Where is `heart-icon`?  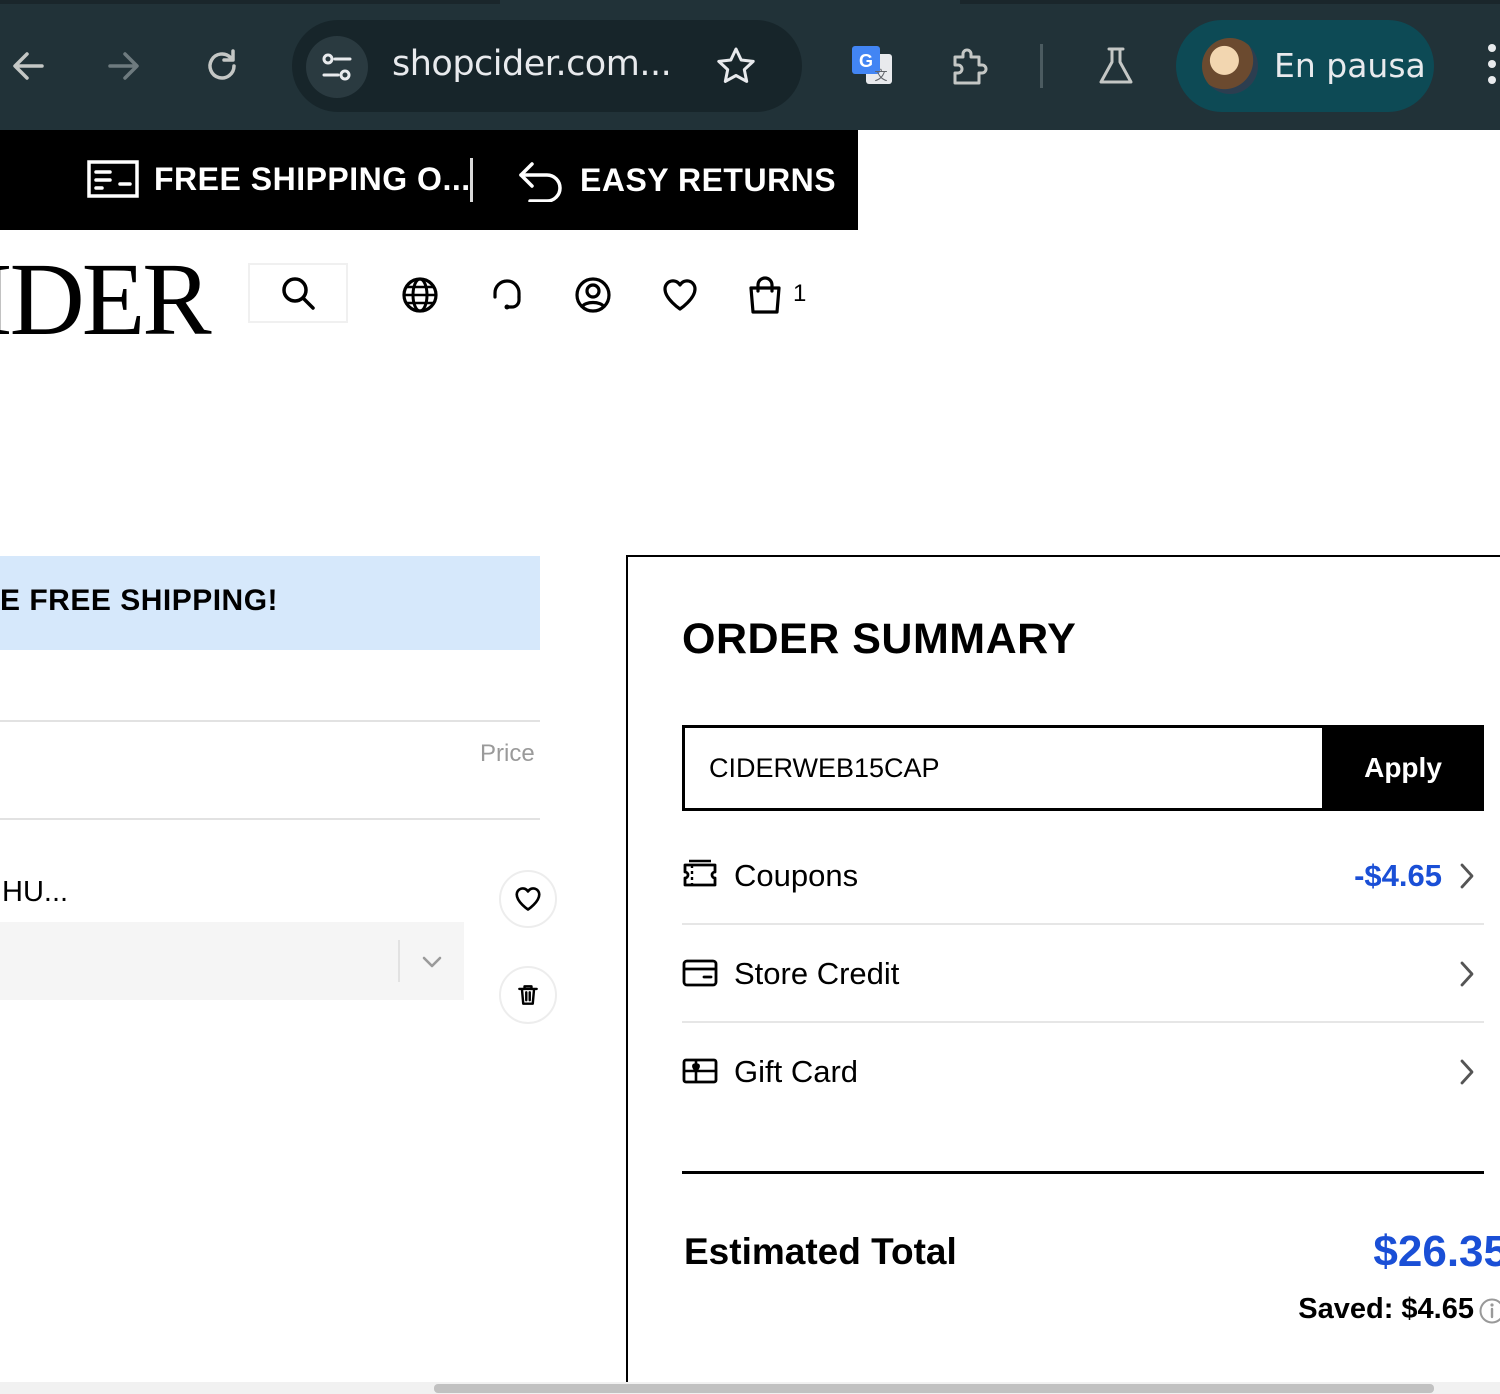
heart-icon is located at coordinates (528, 899).